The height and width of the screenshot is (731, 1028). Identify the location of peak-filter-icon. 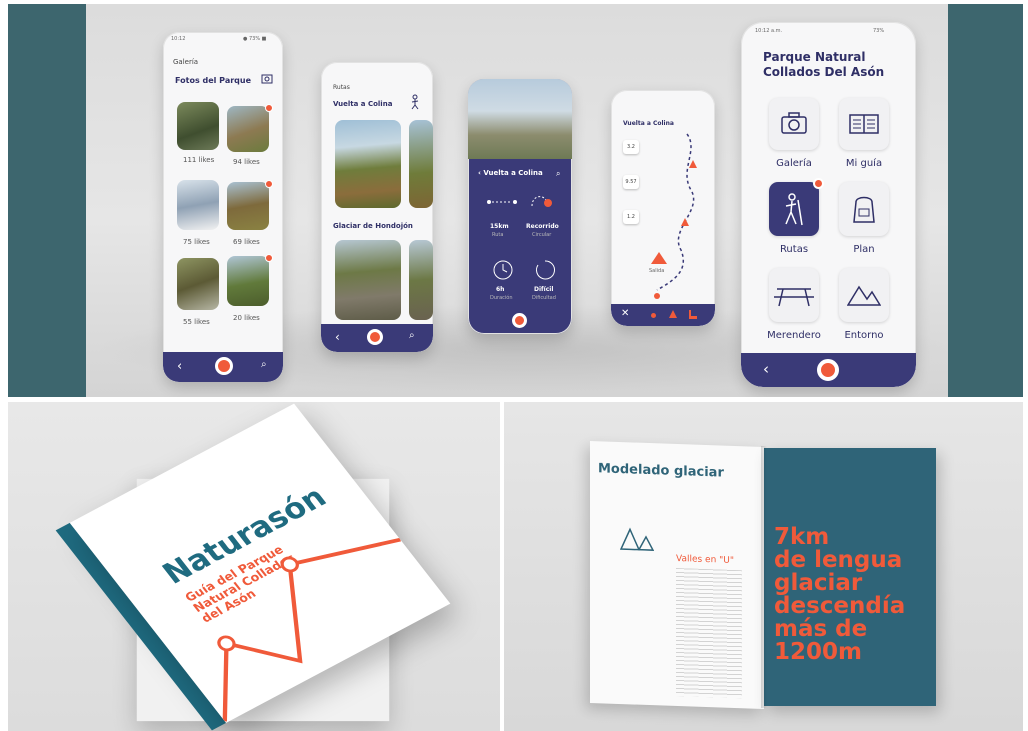
(673, 314).